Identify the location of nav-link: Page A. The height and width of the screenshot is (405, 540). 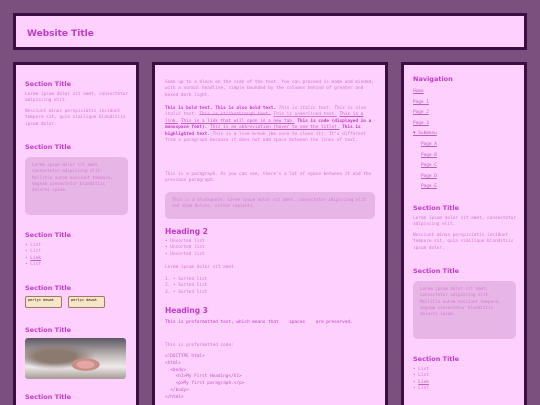
(429, 144).